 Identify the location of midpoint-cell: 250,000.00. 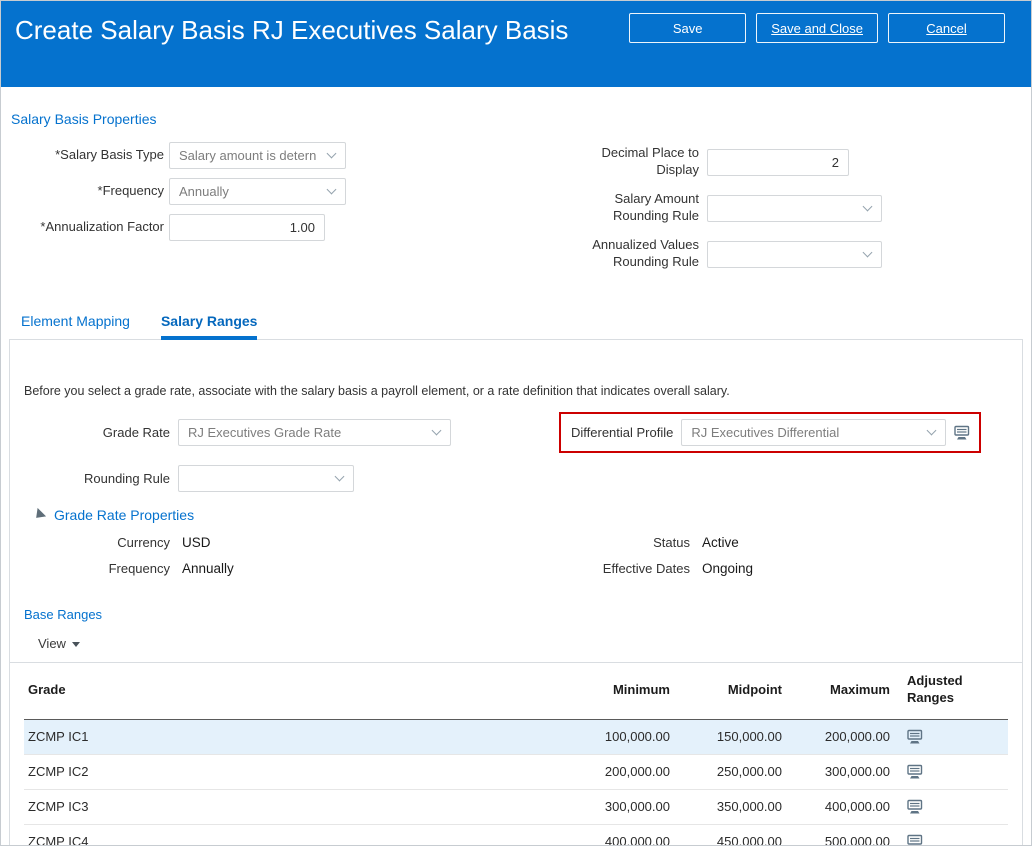
(728, 772).